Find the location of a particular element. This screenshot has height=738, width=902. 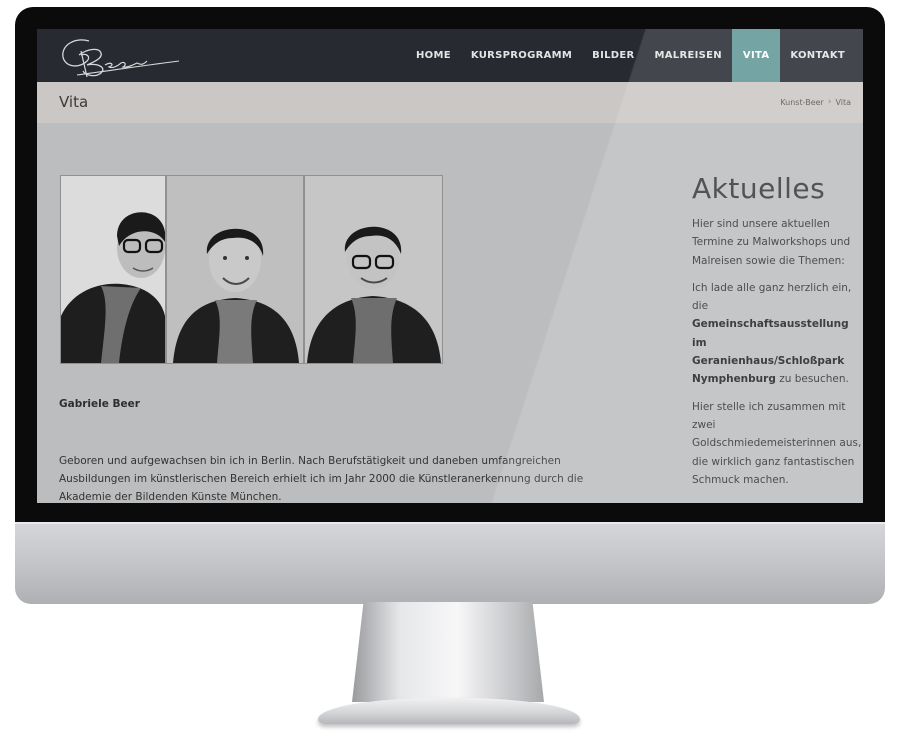

breadcrumb: Kunst-Beer › Vita is located at coordinates (815, 102).